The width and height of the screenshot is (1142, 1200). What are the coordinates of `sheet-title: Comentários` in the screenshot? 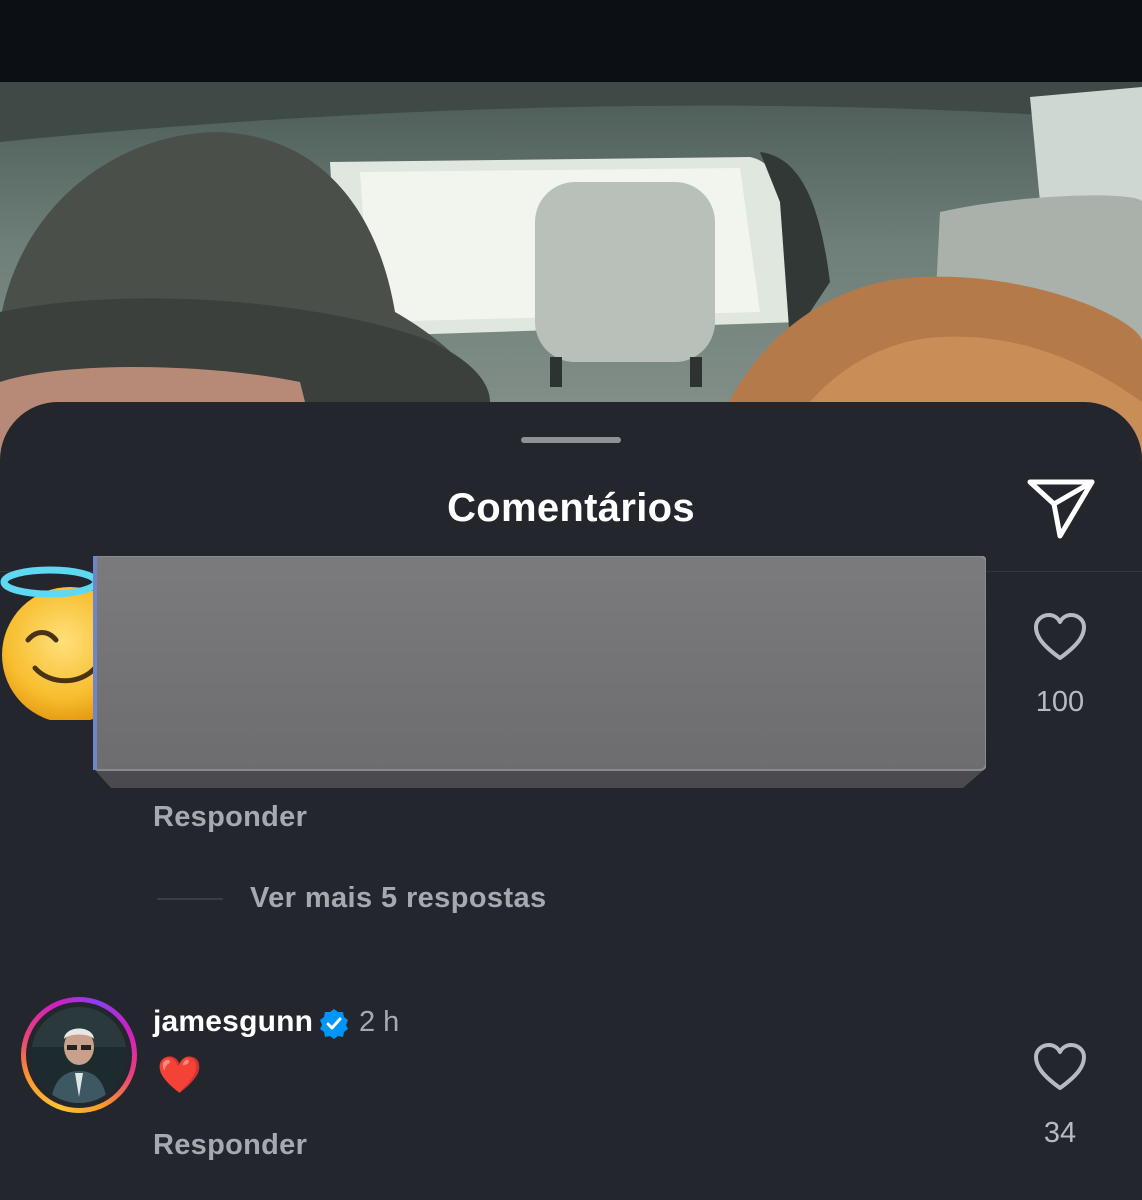 It's located at (571, 508).